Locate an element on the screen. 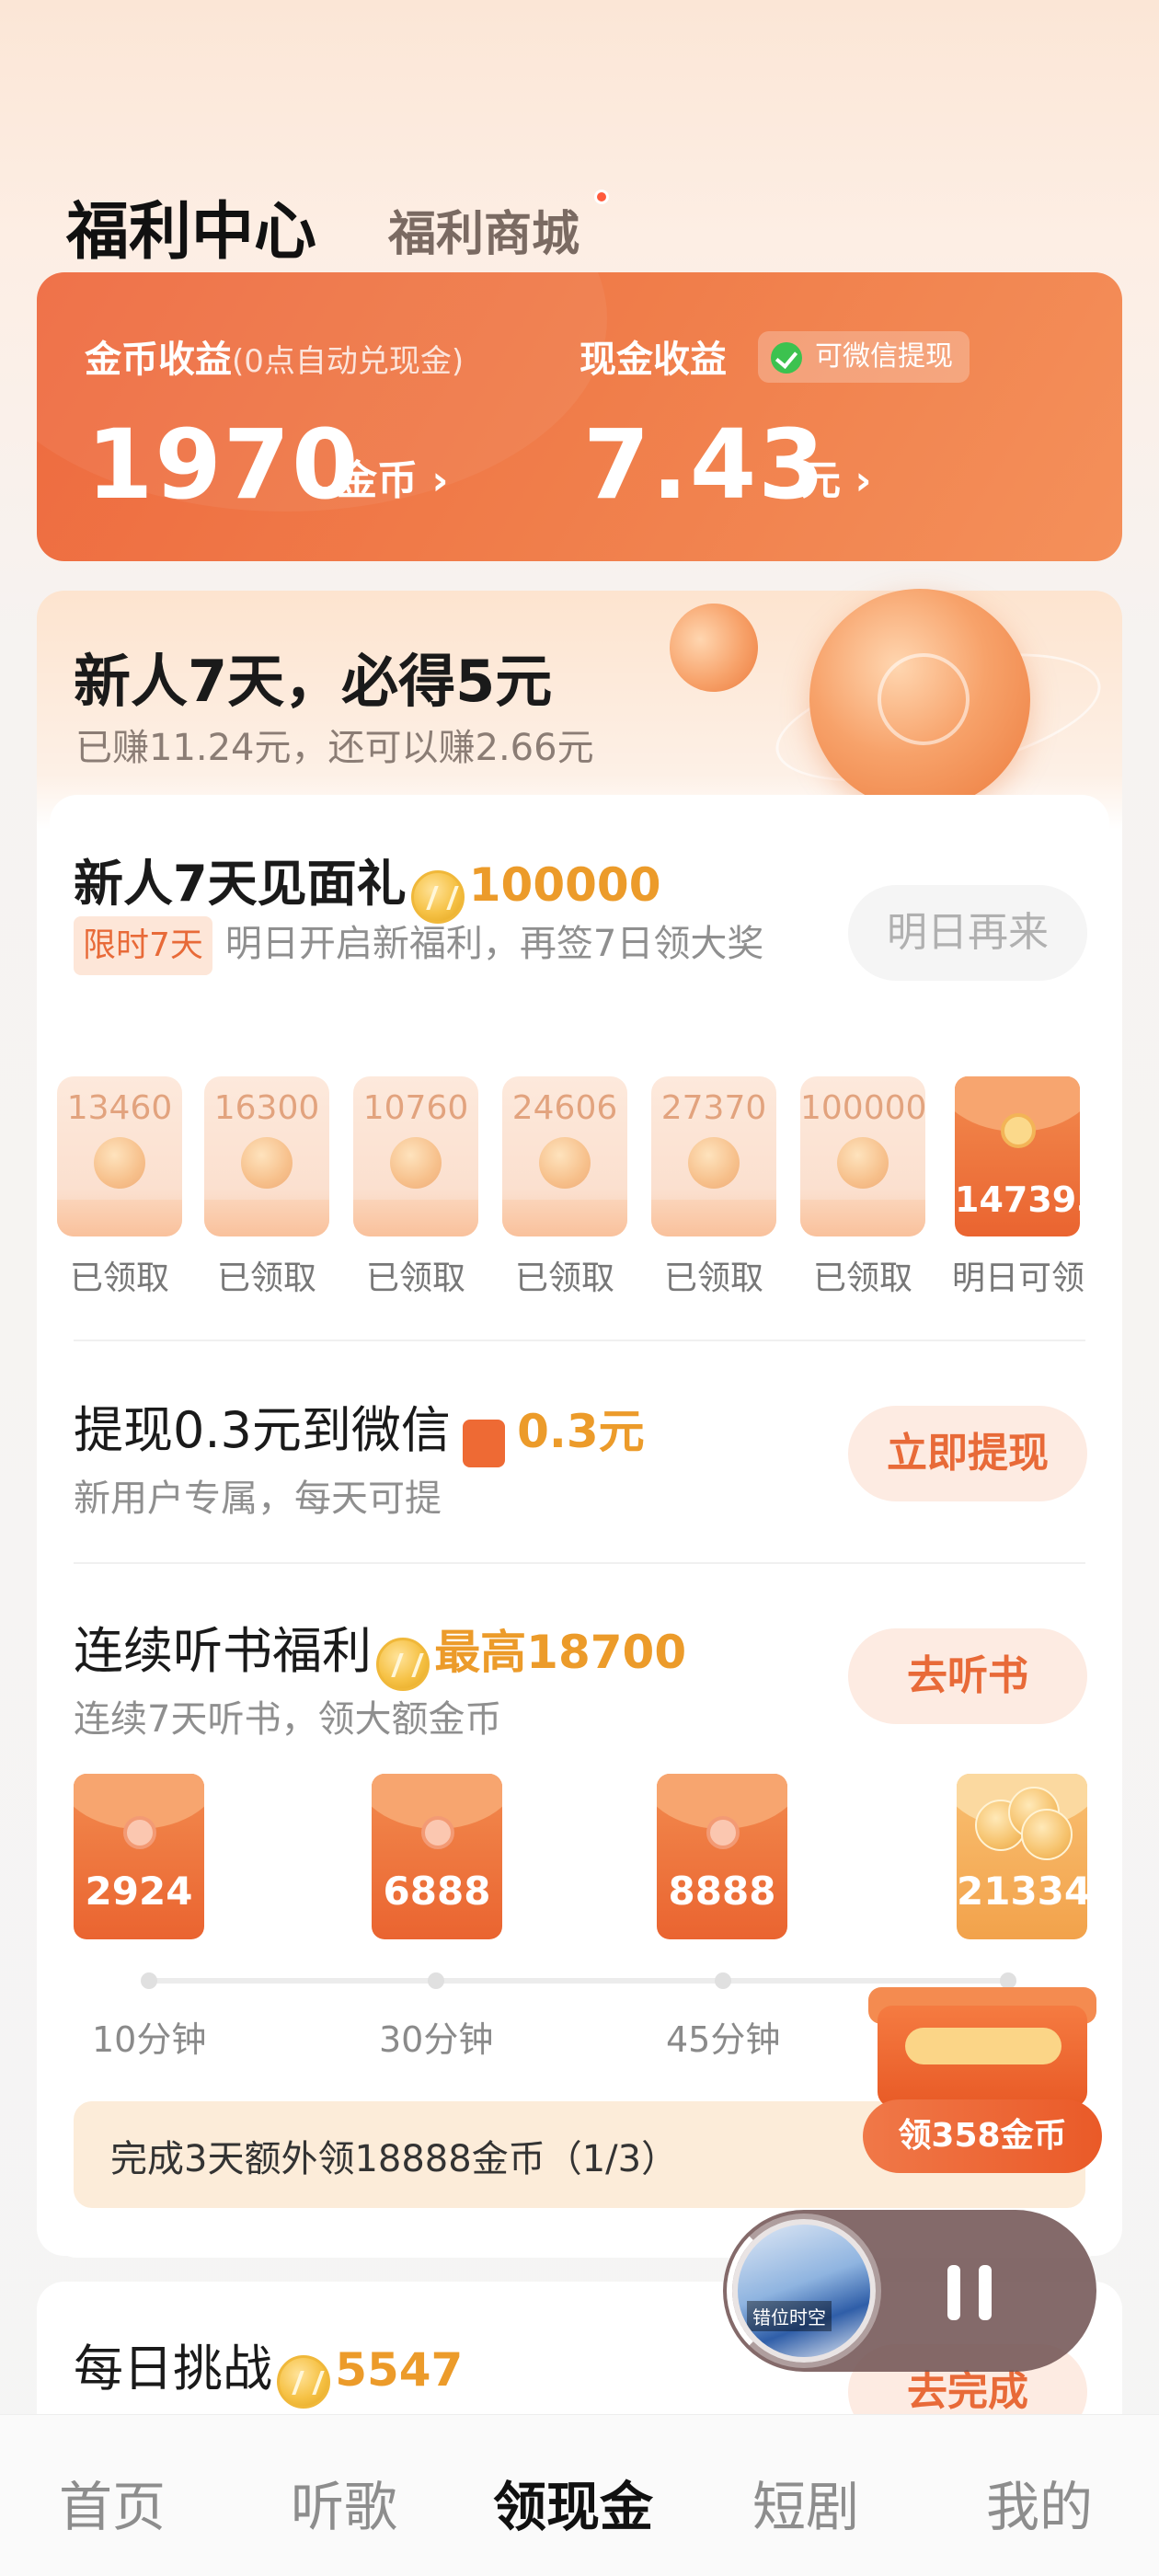 This screenshot has width=1159, height=2576. go-listen-button: 去听书 is located at coordinates (967, 1676).